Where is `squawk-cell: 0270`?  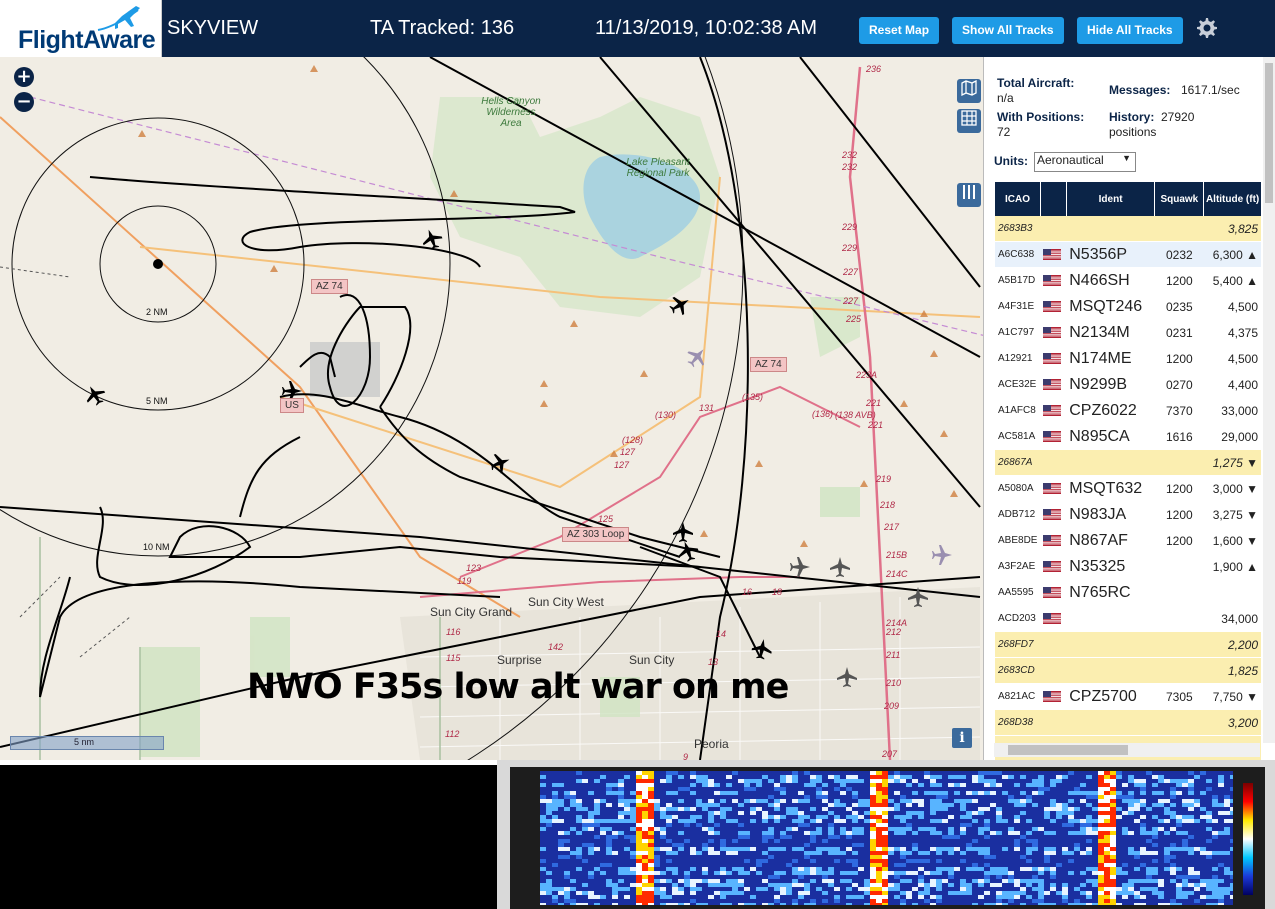 squawk-cell: 0270 is located at coordinates (1179, 384).